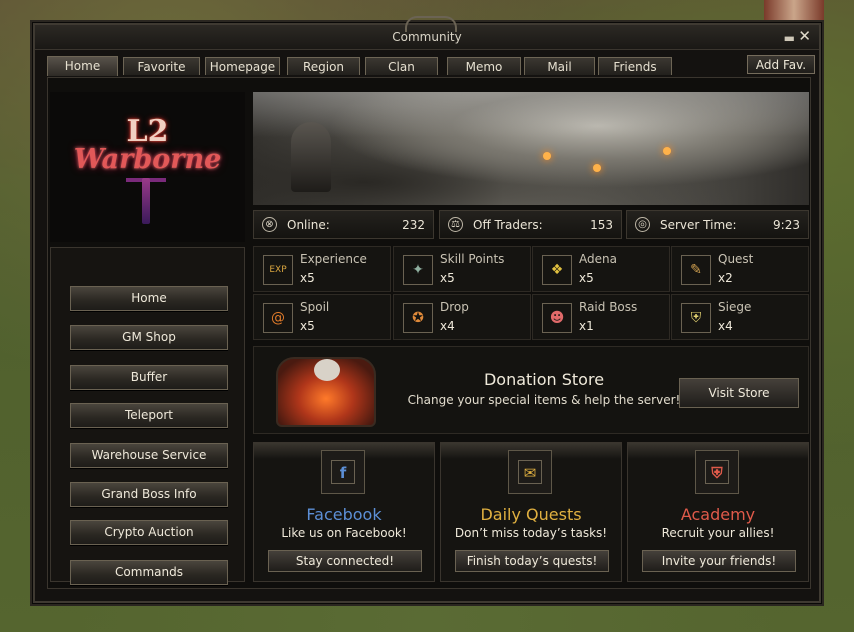 Image resolution: width=854 pixels, height=632 pixels. Describe the element at coordinates (786, 225) in the screenshot. I see `stat-value: 9:23` at that location.